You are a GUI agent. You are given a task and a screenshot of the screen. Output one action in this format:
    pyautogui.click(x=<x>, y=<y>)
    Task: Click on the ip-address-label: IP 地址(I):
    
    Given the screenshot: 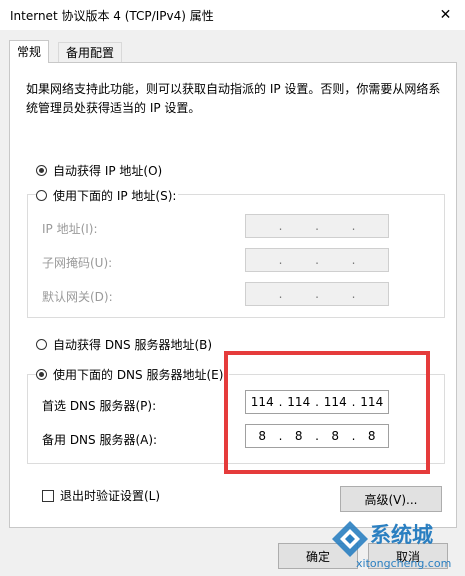 What is the action you would take?
    pyautogui.click(x=70, y=229)
    